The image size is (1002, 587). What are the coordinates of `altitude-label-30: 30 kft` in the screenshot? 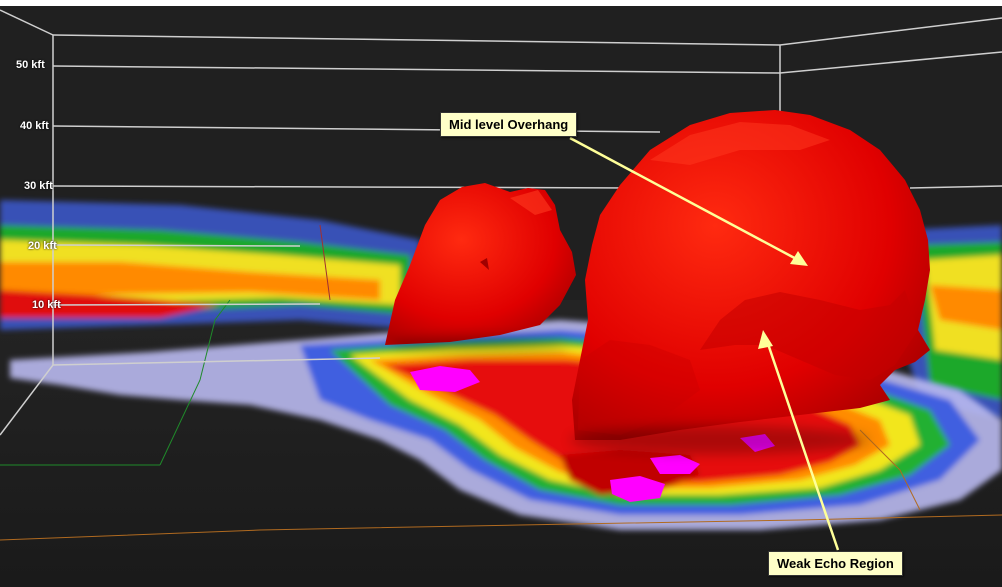 It's located at (38, 186).